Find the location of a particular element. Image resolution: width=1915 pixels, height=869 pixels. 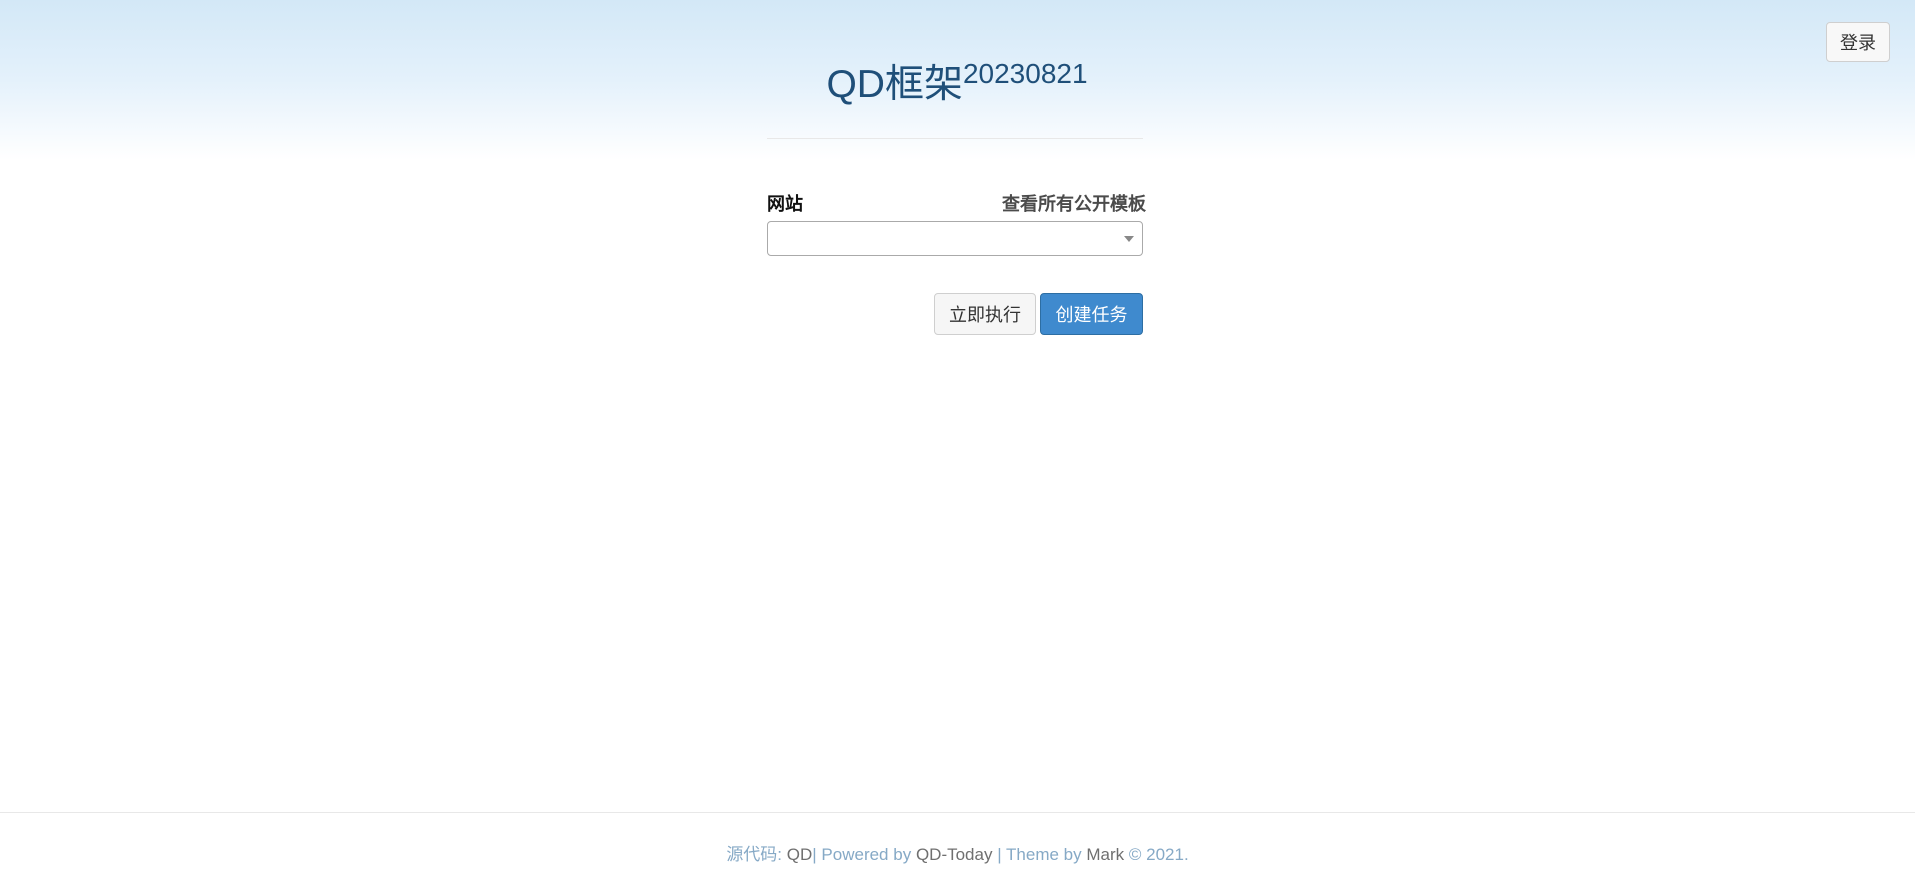

footer-theme-link: Mark is located at coordinates (1105, 854).